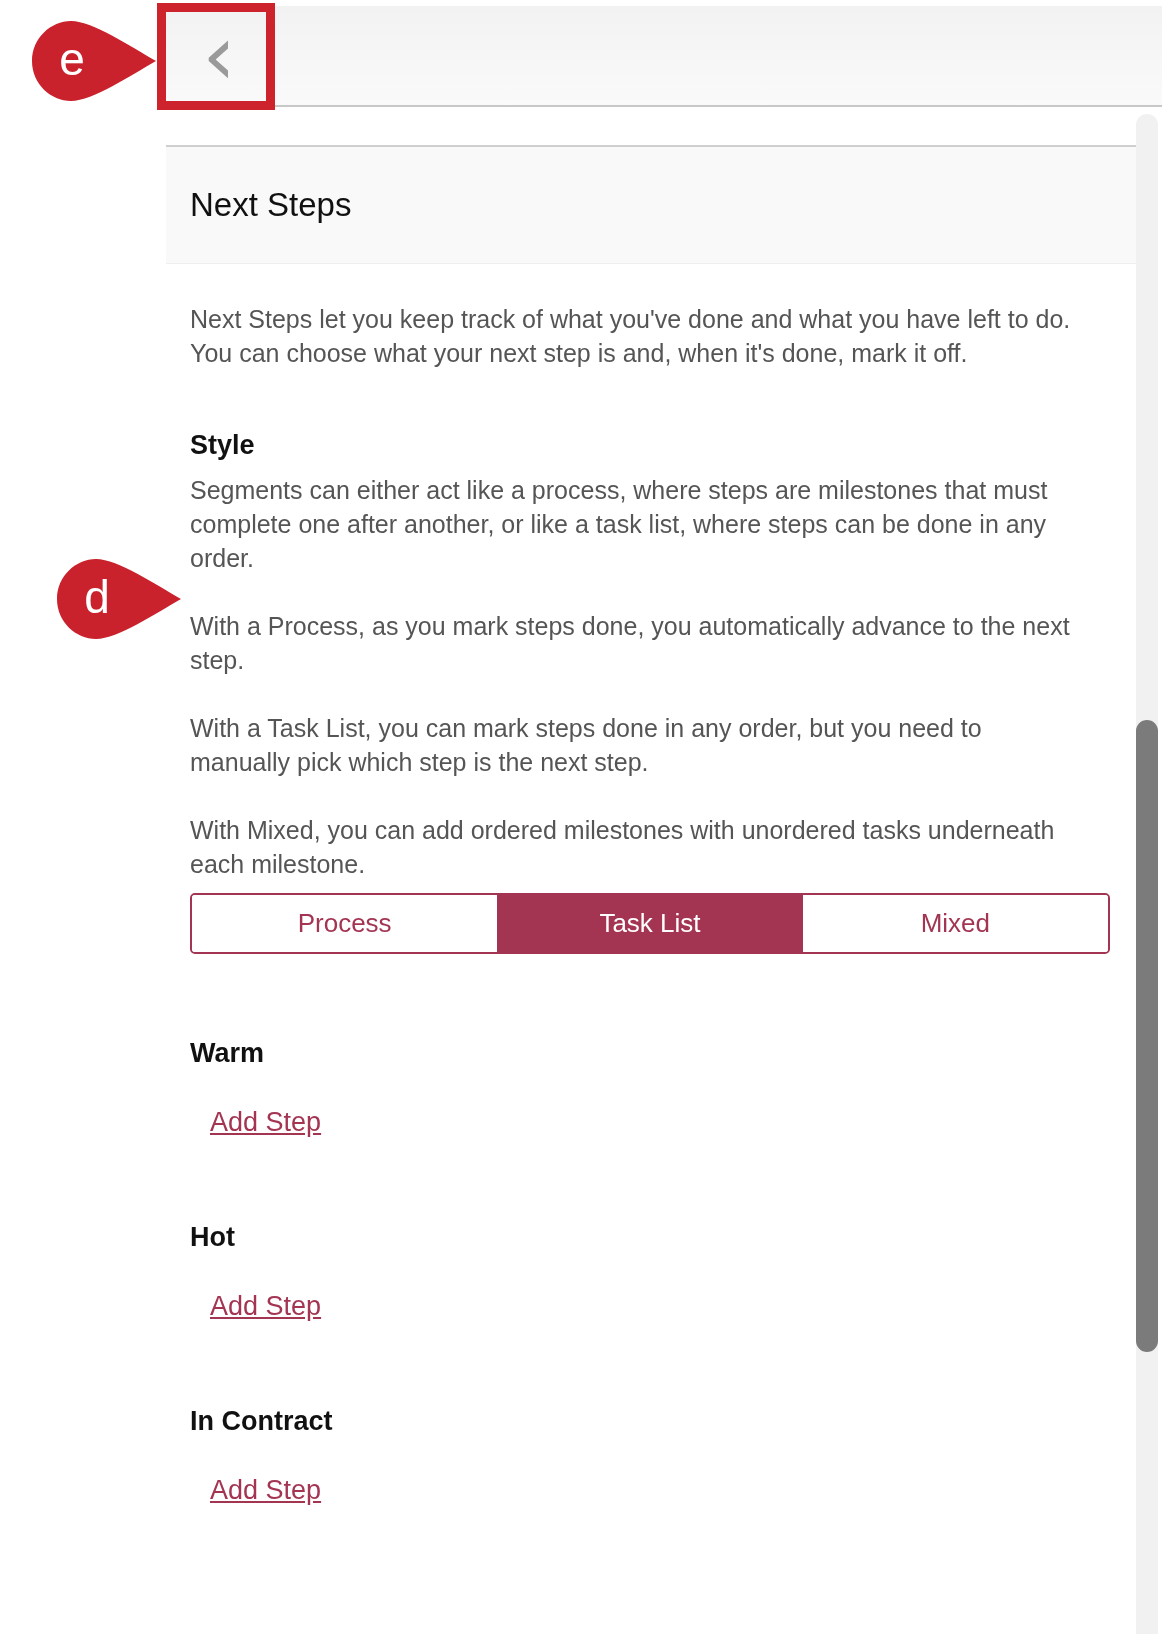  What do you see at coordinates (223, 445) in the screenshot?
I see `style-heading: Style` at bounding box center [223, 445].